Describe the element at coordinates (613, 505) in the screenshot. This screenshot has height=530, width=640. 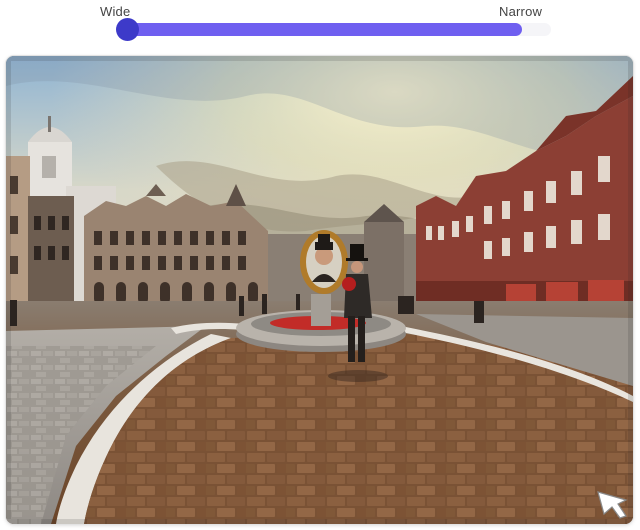
I see `cursor-arrow-icon` at that location.